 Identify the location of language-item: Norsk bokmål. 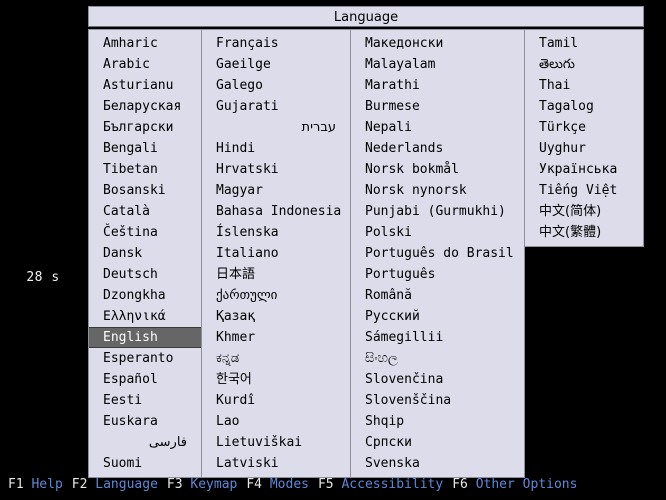
(437, 169).